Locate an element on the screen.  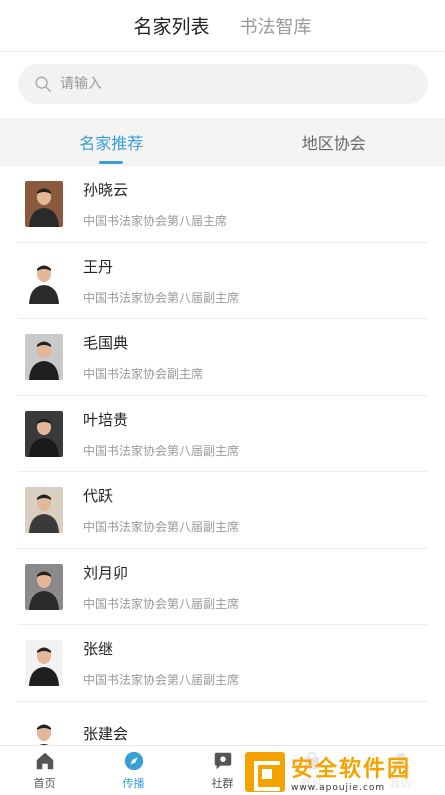
list-item: 张继中国书法家协会第八届副主席 is located at coordinates (222, 663).